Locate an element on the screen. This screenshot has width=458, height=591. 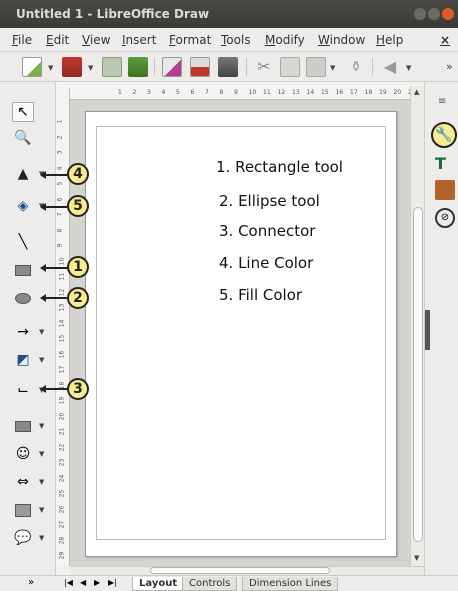
line-tool-icon: ╲ is located at coordinates (23, 242).